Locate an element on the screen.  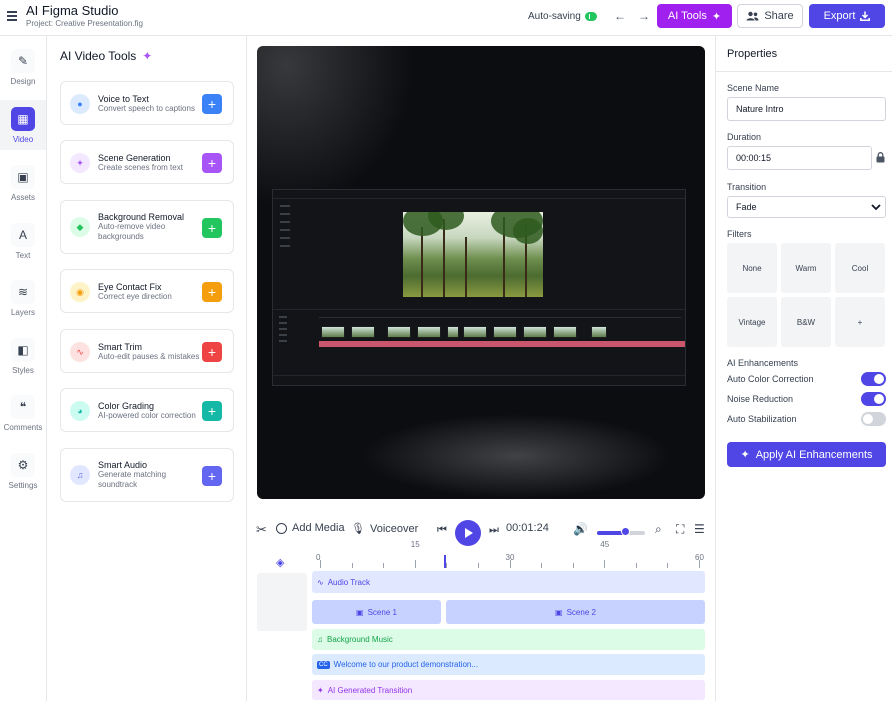
playhead is located at coordinates (445, 561).